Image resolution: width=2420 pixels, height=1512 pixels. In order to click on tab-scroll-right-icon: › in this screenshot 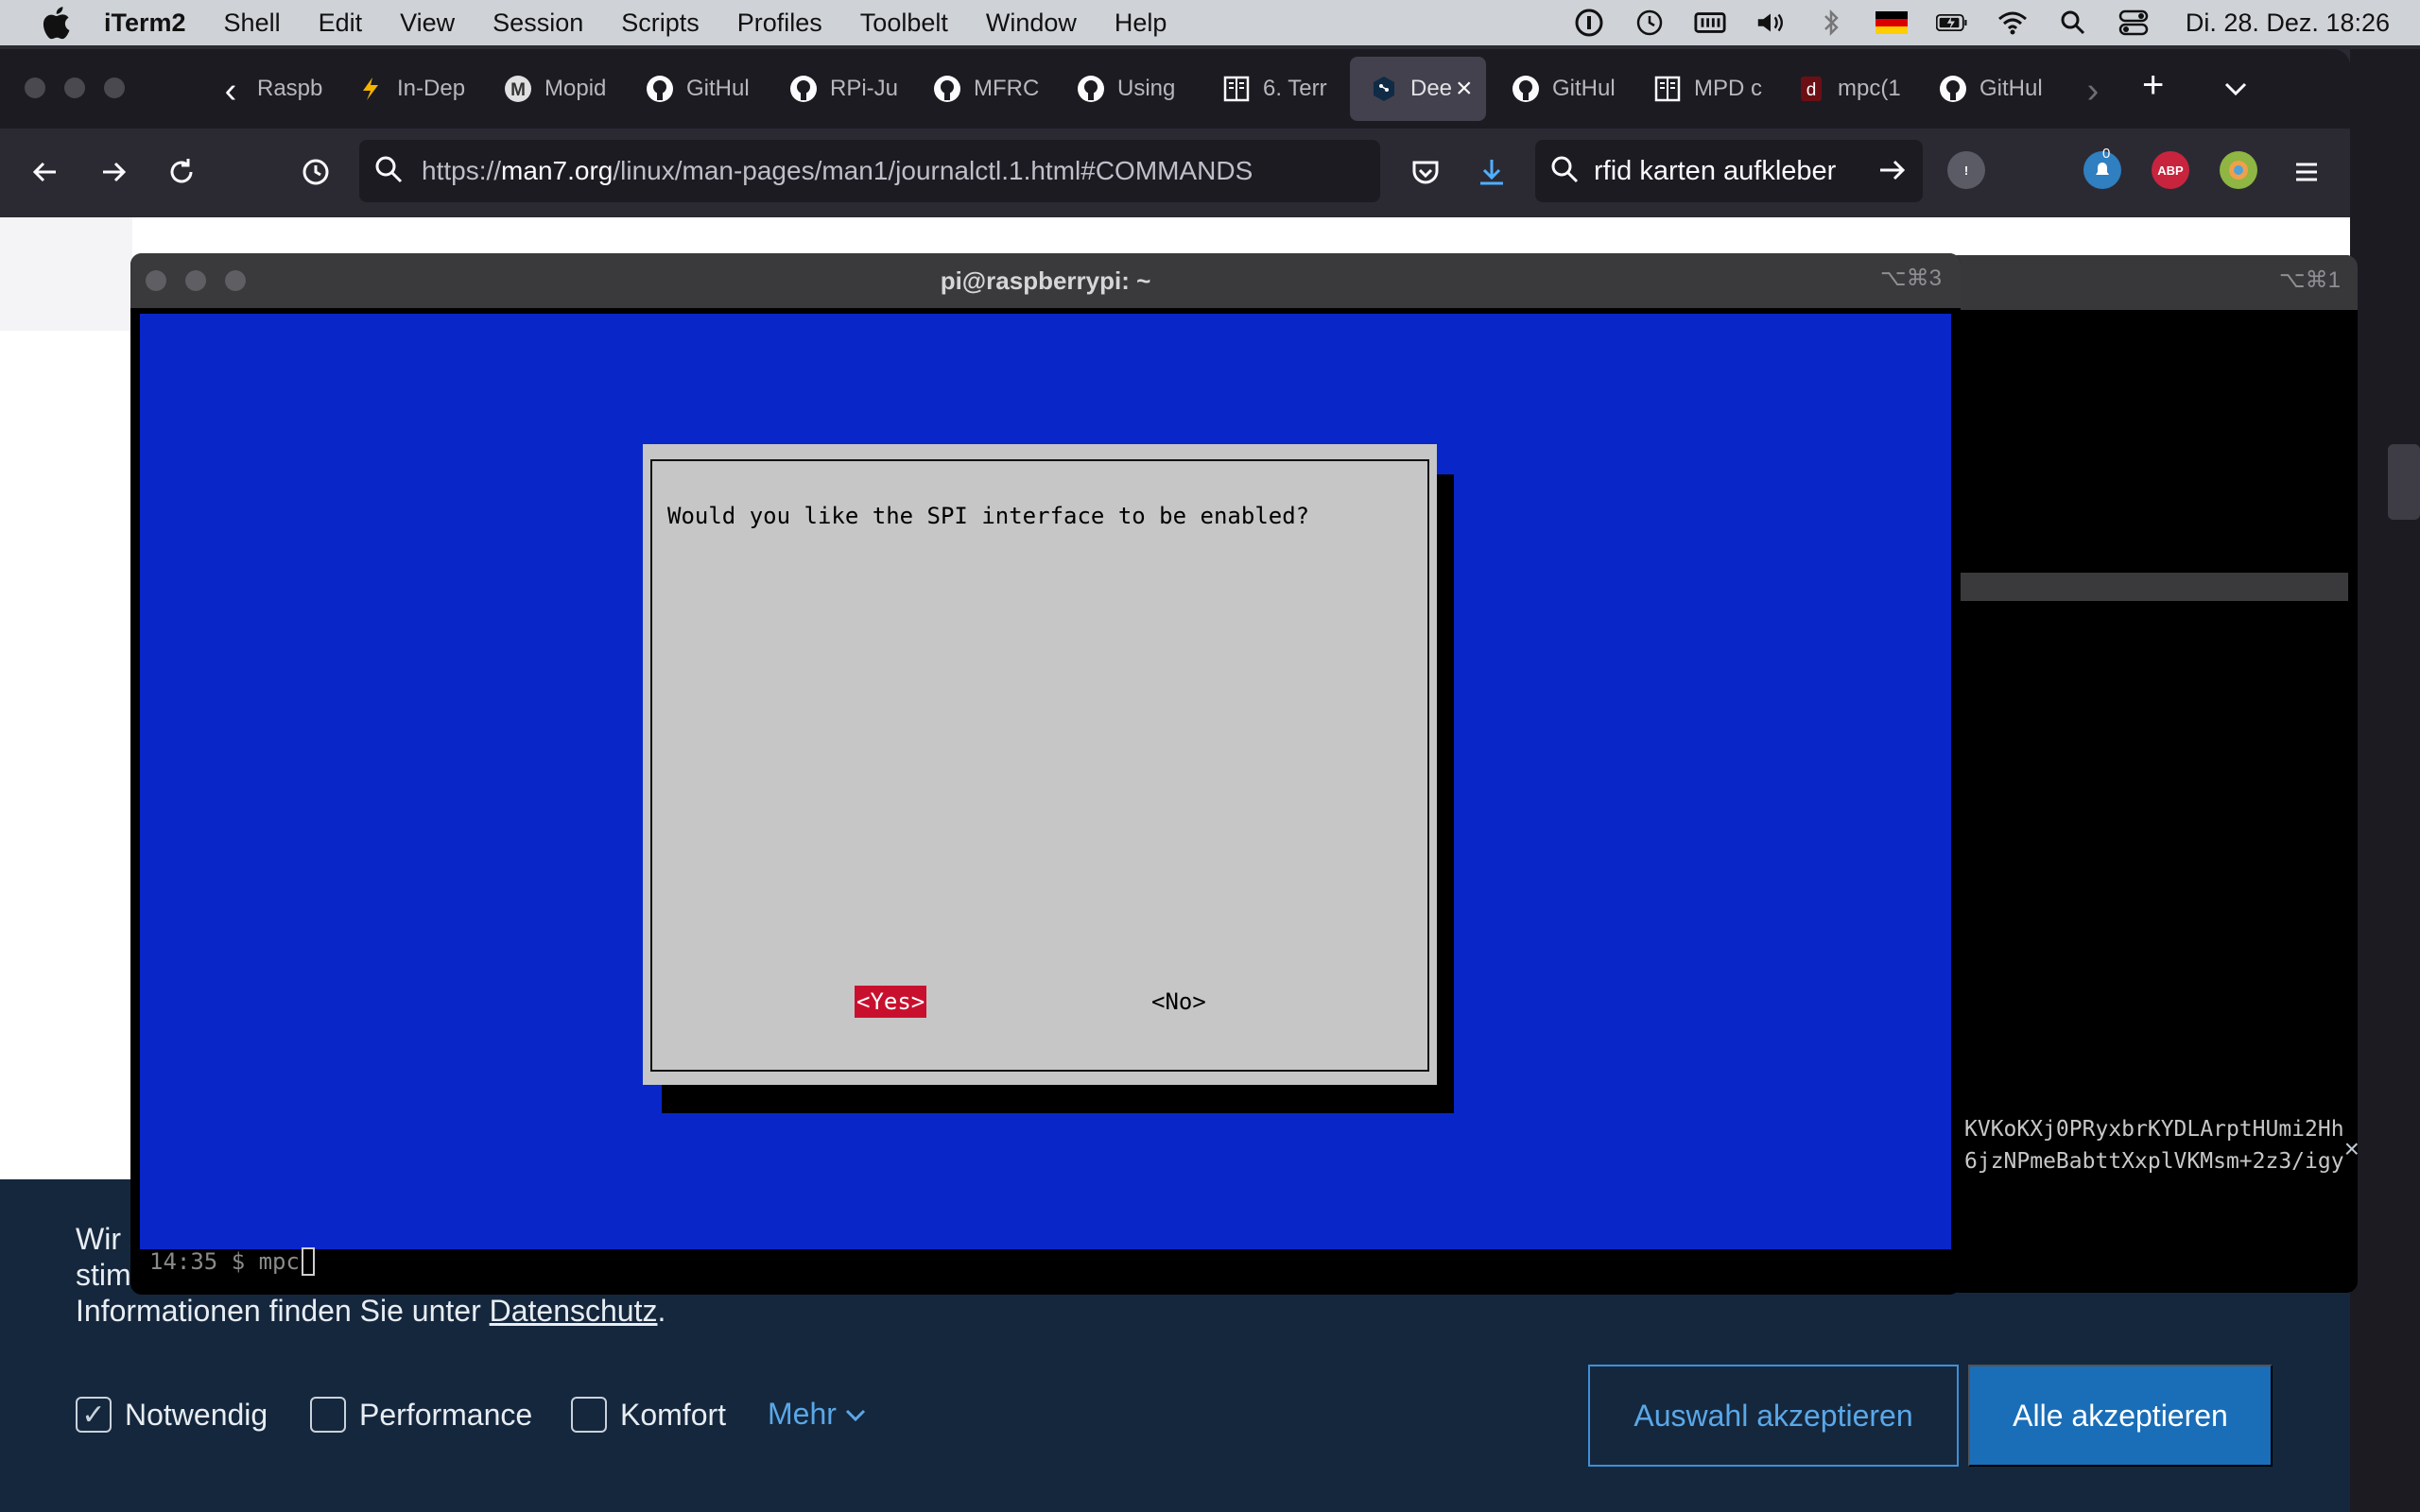, I will do `click(2093, 91)`.